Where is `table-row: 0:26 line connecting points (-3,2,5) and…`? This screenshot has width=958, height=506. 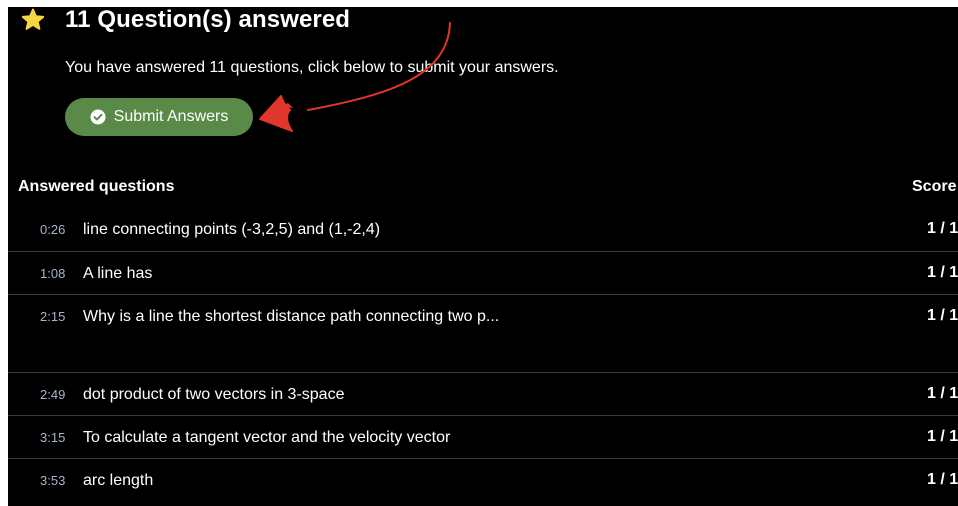
table-row: 0:26 line connecting points (-3,2,5) and… is located at coordinates (483, 230).